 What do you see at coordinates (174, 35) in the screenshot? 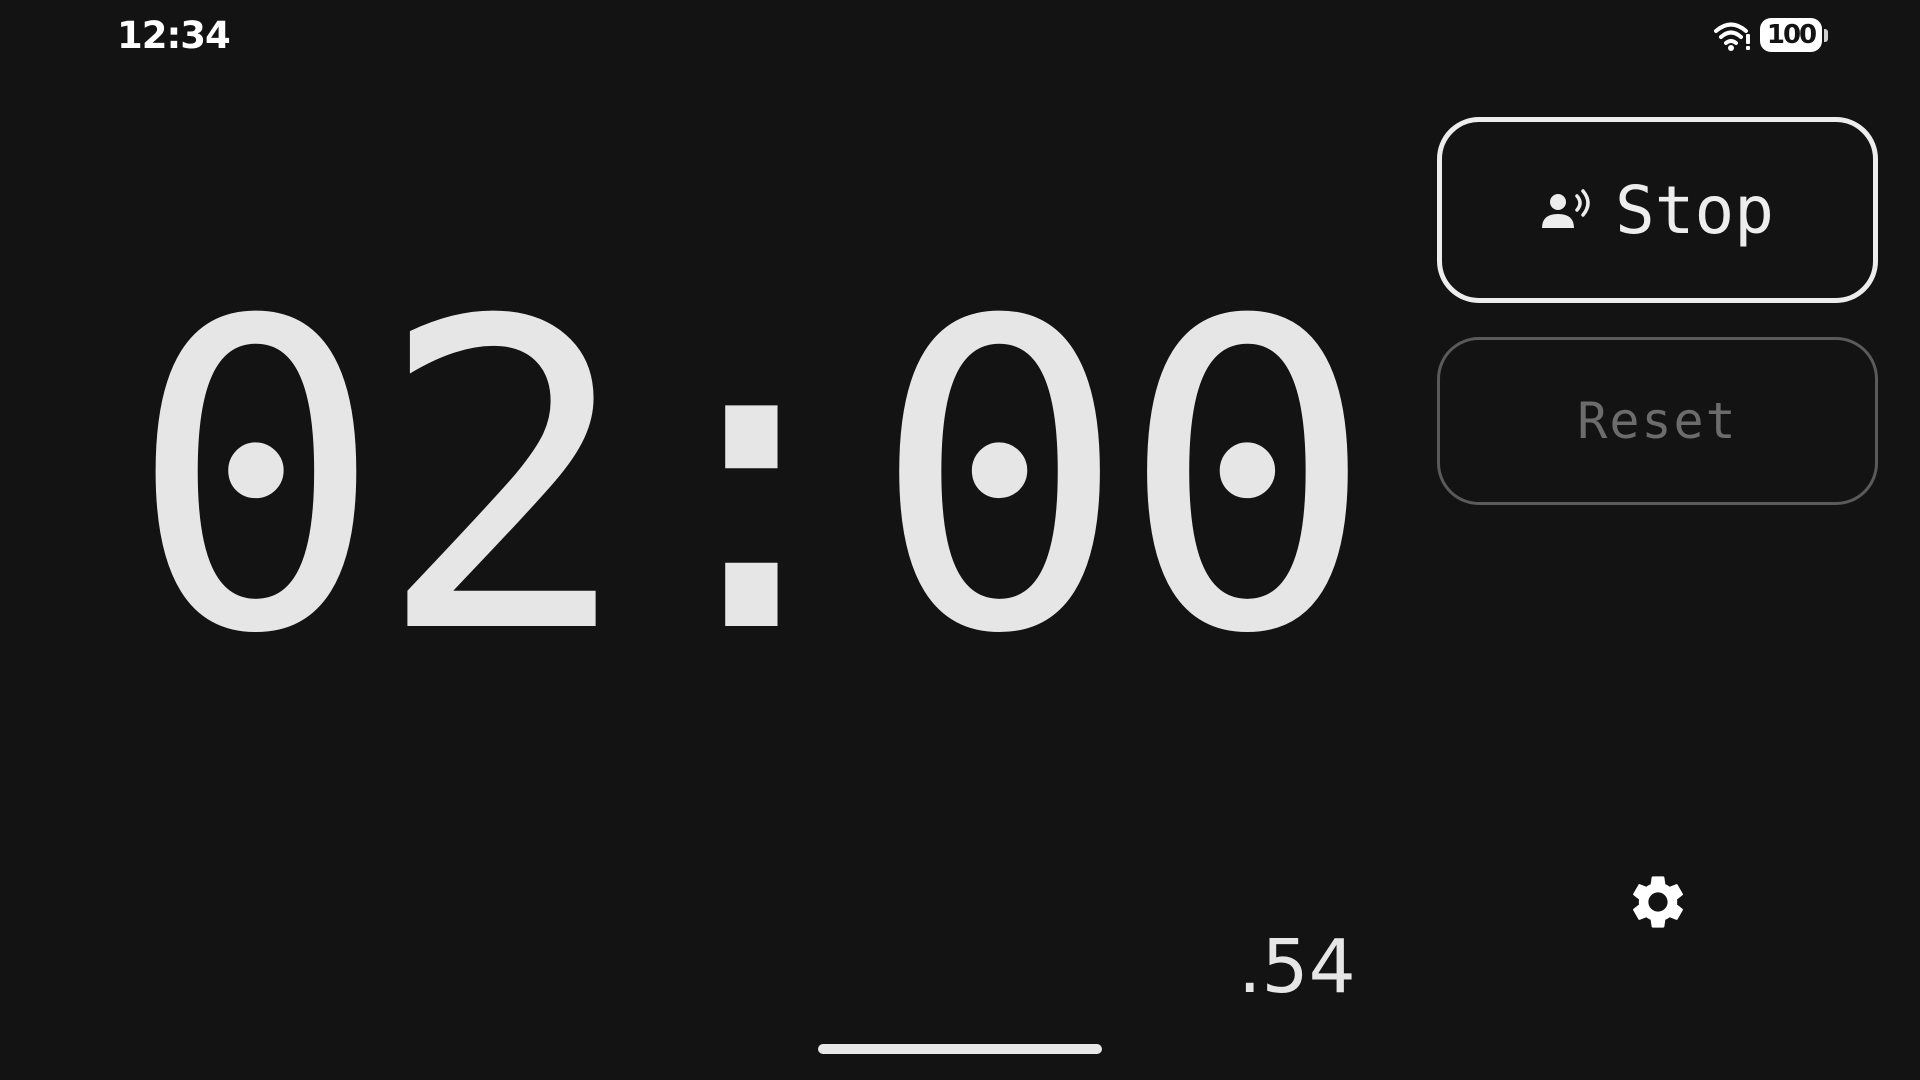
I see `status-time: 12:34` at bounding box center [174, 35].